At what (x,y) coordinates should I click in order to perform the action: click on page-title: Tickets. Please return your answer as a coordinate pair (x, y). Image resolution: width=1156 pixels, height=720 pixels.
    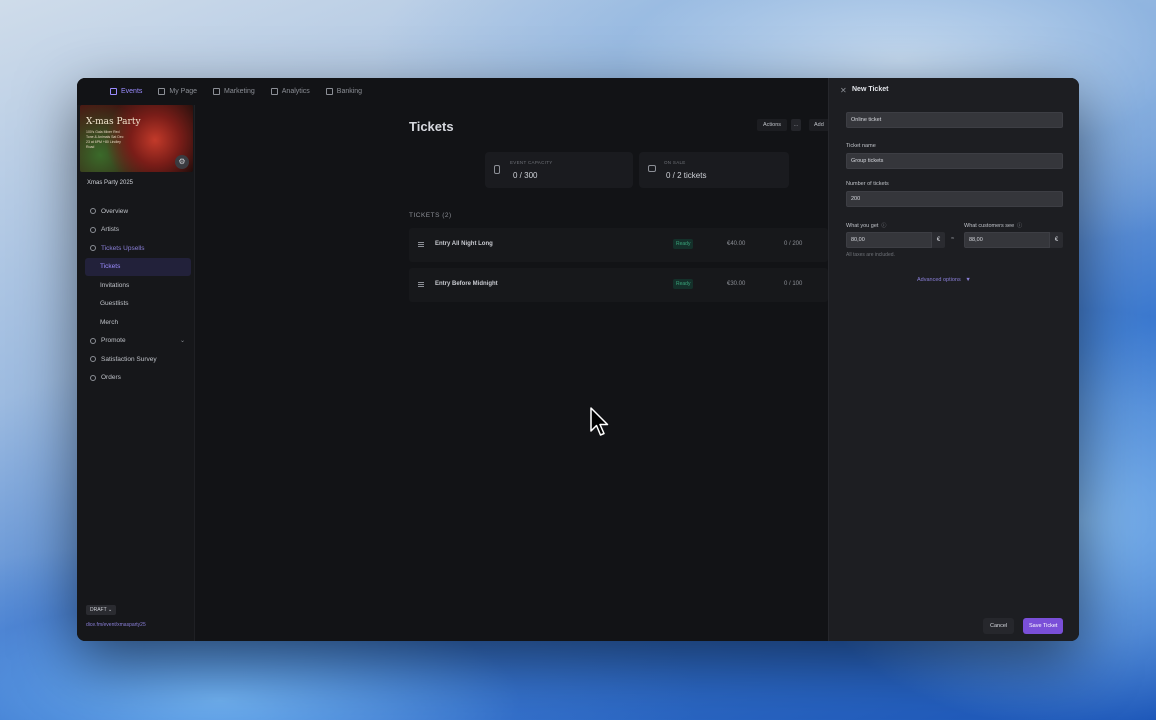
    Looking at the image, I should click on (431, 126).